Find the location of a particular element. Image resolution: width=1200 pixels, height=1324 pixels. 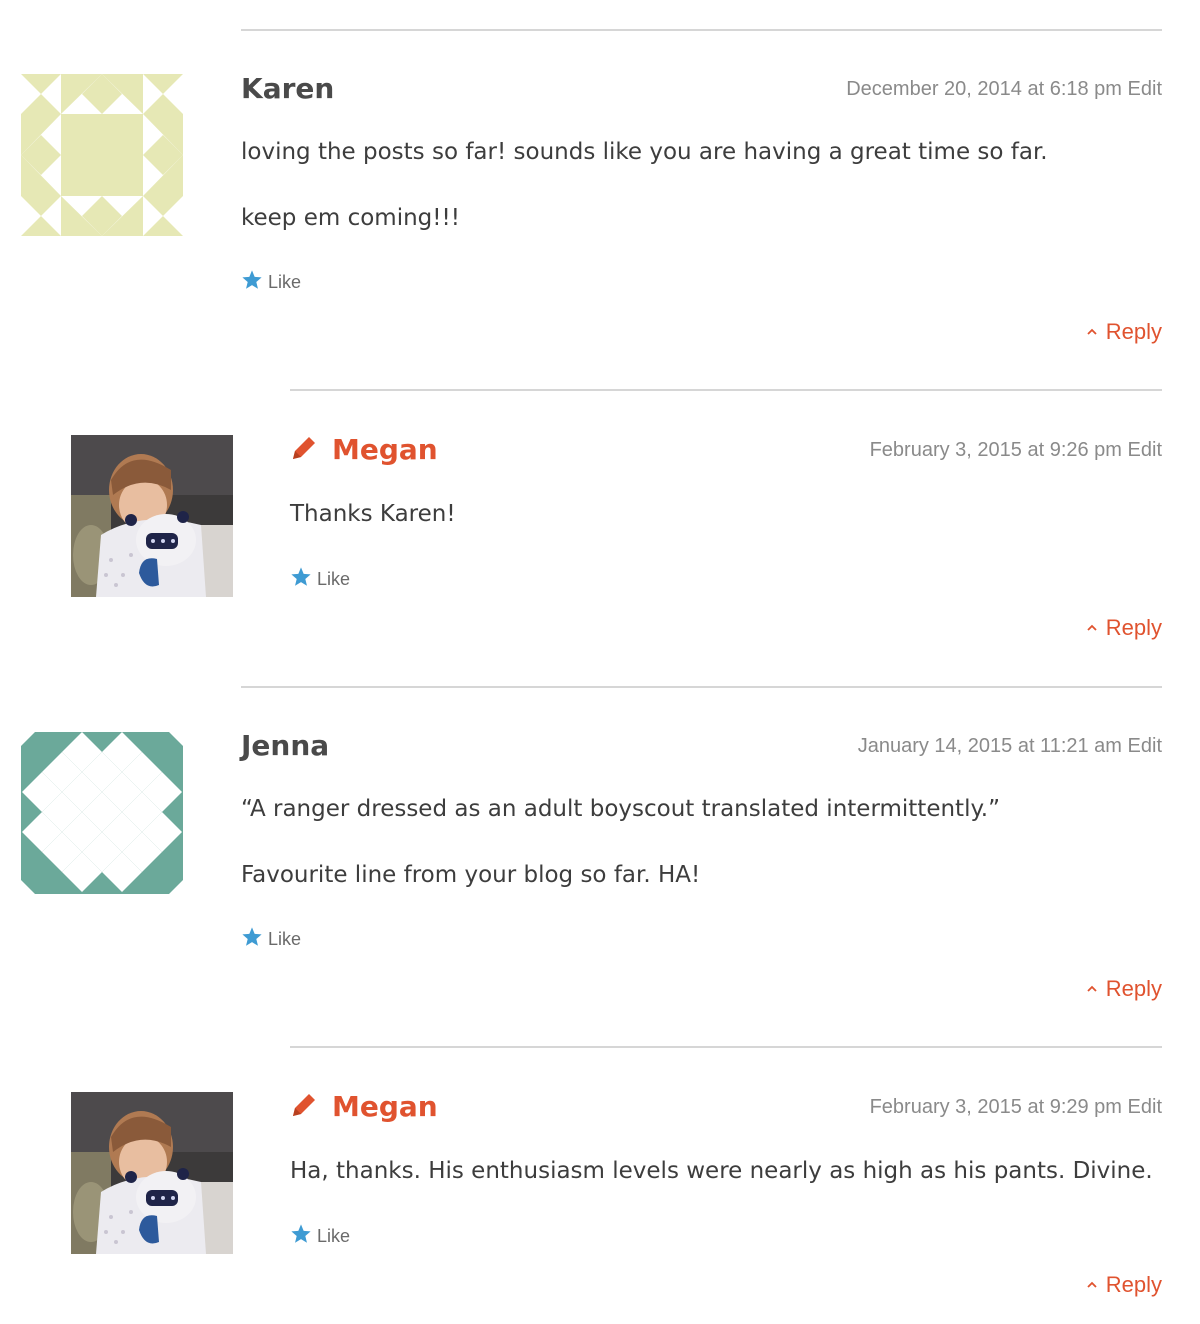

comment-date: February 3, 2015 at 9:29 pm is located at coordinates (996, 1107).